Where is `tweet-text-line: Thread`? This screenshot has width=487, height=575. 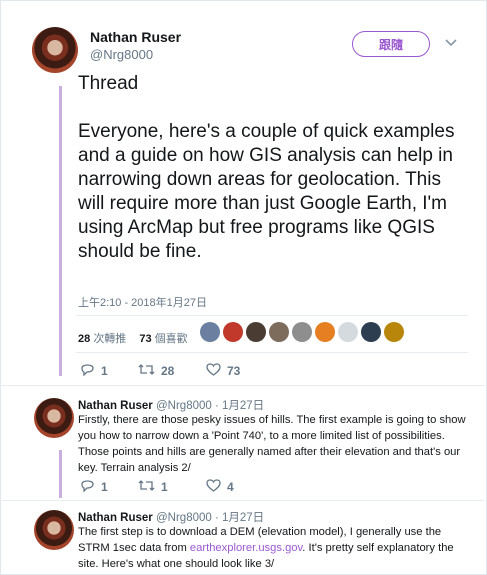
tweet-text-line: Thread is located at coordinates (108, 83).